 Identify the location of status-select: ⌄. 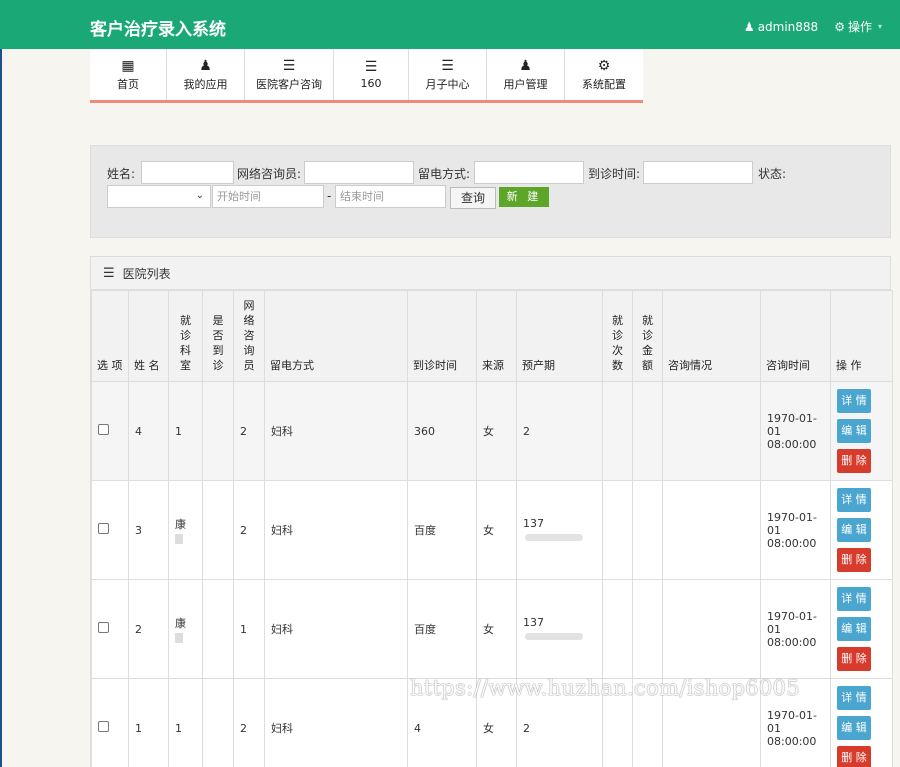
(159, 196).